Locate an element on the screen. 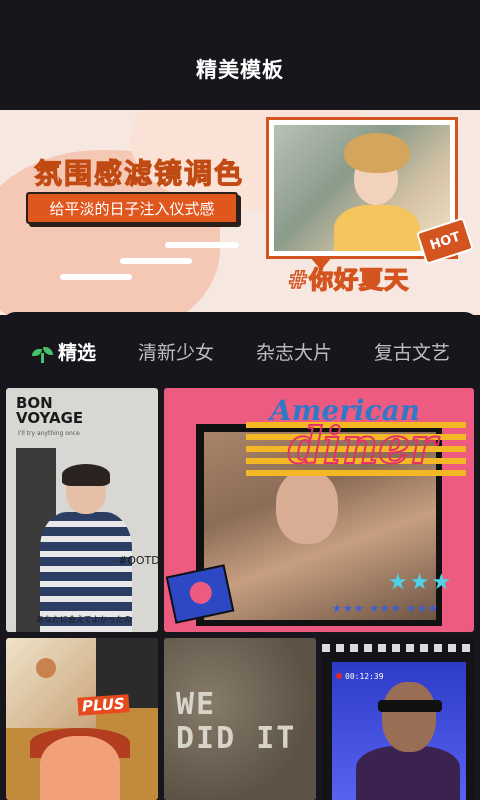  template-card-we-did-it: WE DID IT is located at coordinates (240, 719).